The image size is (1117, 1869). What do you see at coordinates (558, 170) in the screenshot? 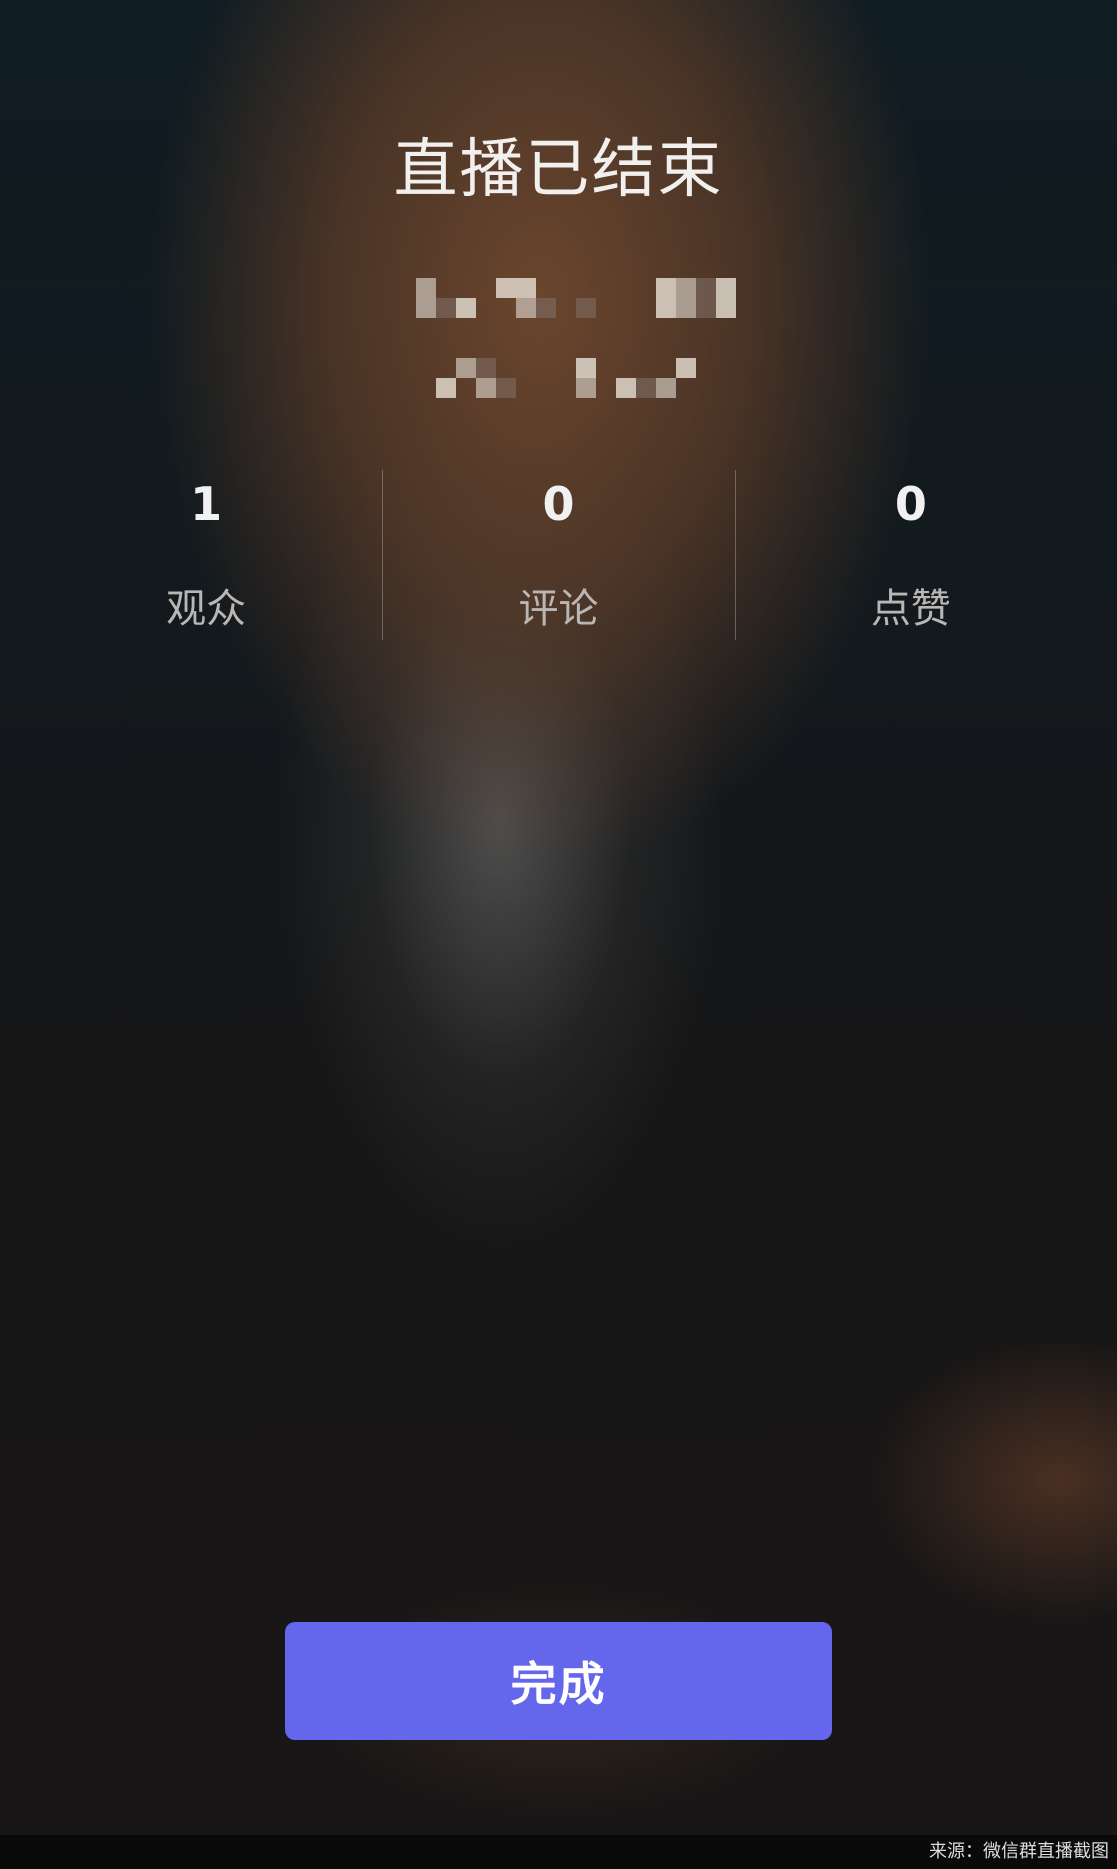
I see `page-title: 直播已结束` at bounding box center [558, 170].